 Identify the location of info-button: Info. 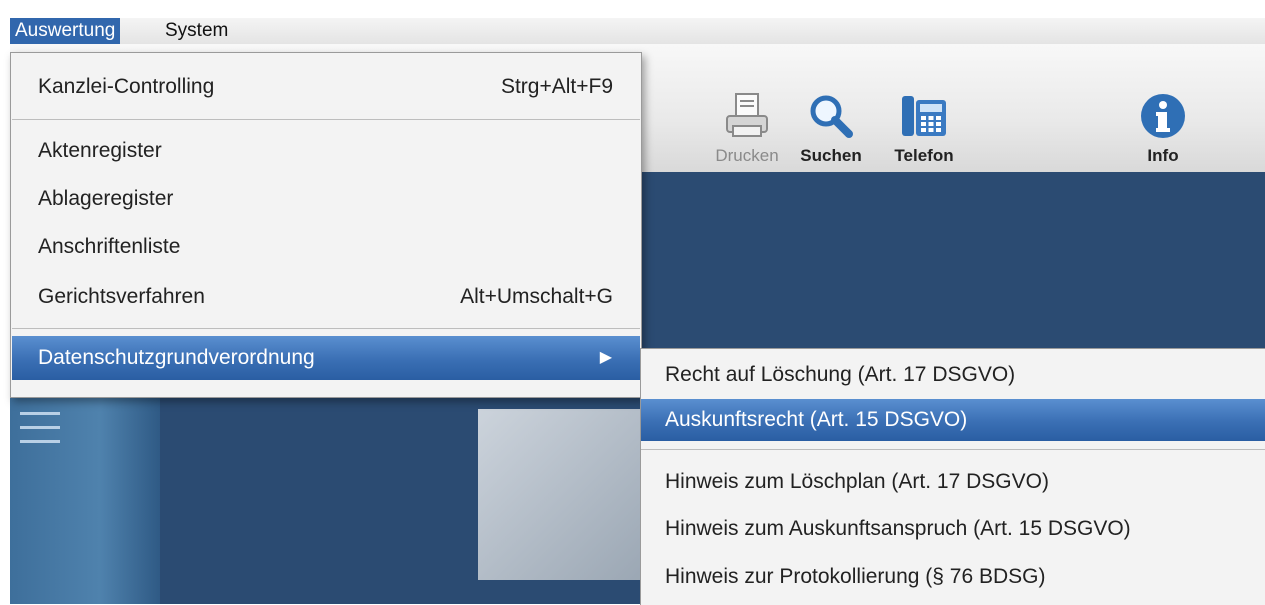
(1163, 129).